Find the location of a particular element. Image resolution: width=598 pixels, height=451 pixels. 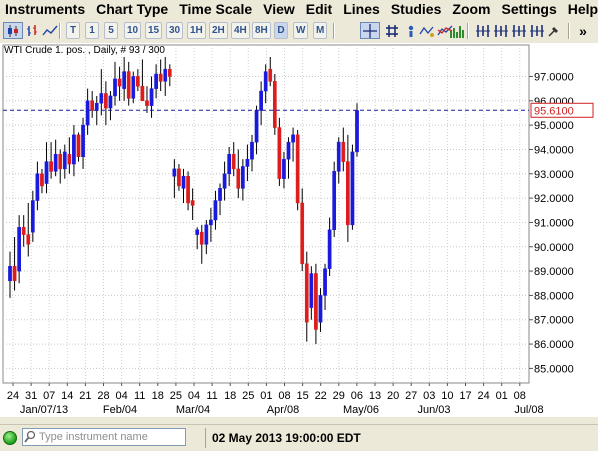

connection-status-icon is located at coordinates (10, 438).